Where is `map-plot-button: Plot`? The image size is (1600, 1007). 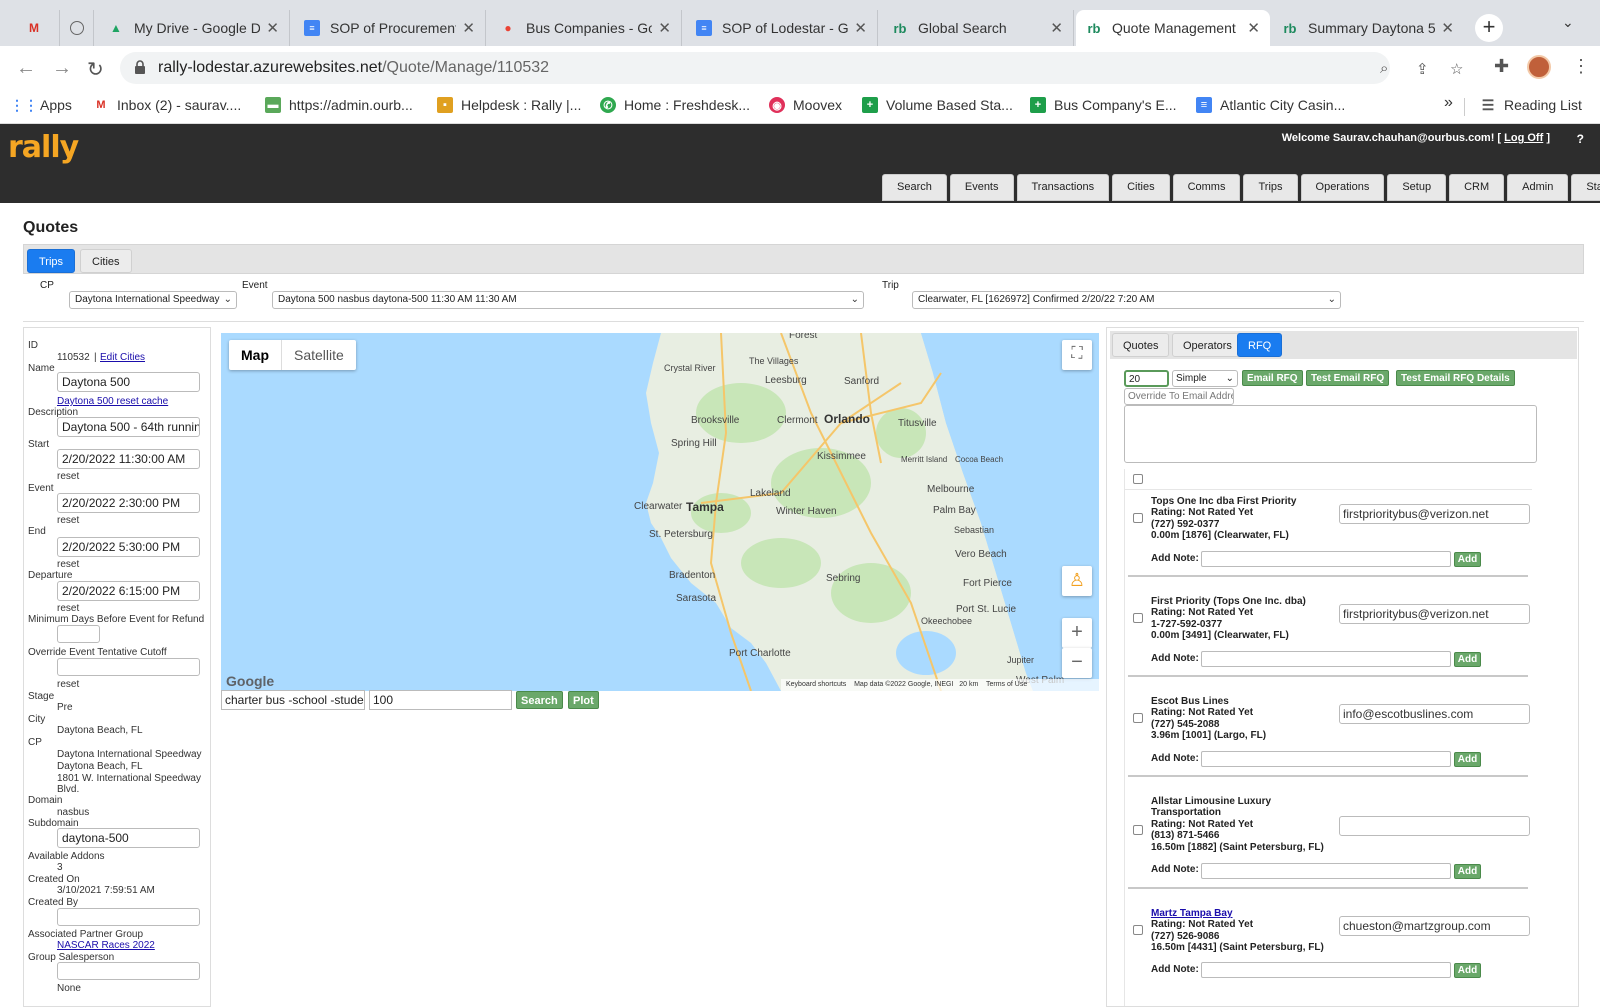 map-plot-button: Plot is located at coordinates (583, 700).